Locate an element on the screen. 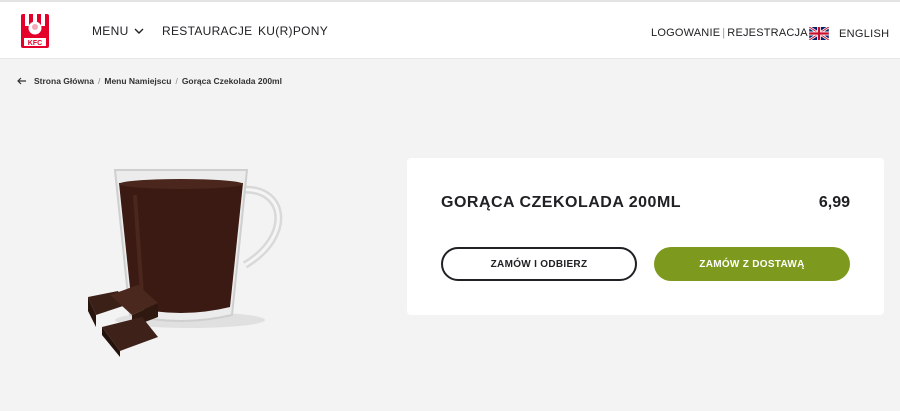 The image size is (900, 411). product-title: GORĄCA CZEKOLADA 200ML is located at coordinates (561, 202).